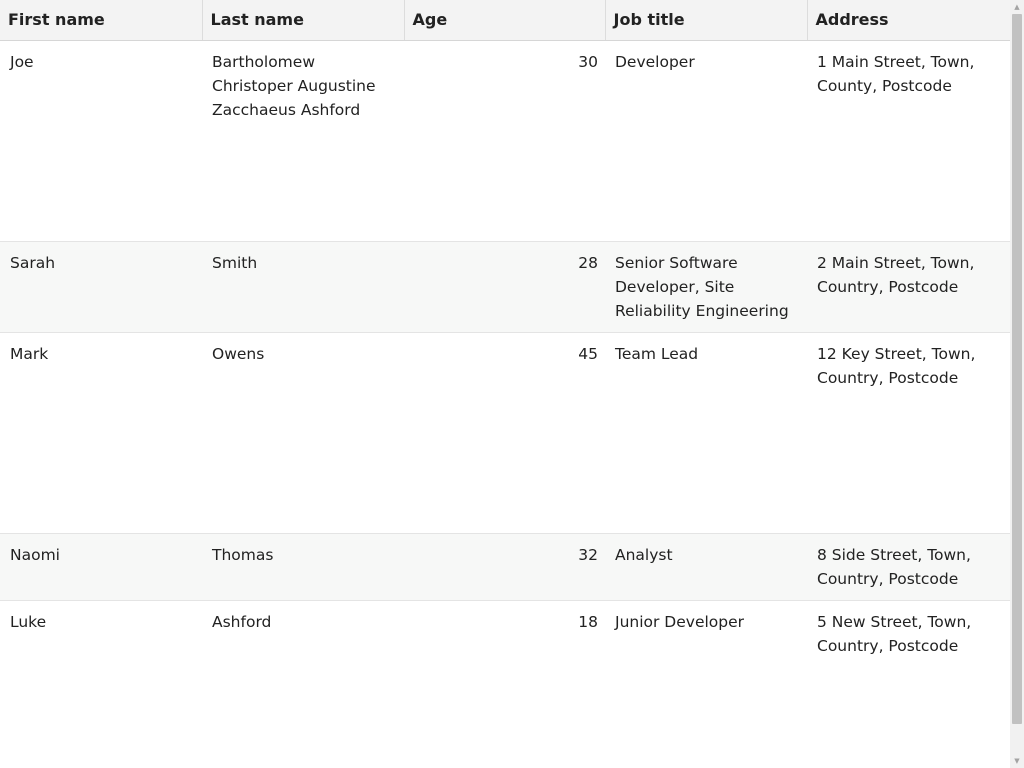  Describe the element at coordinates (101, 141) in the screenshot. I see `cell-first-name: Joe` at that location.